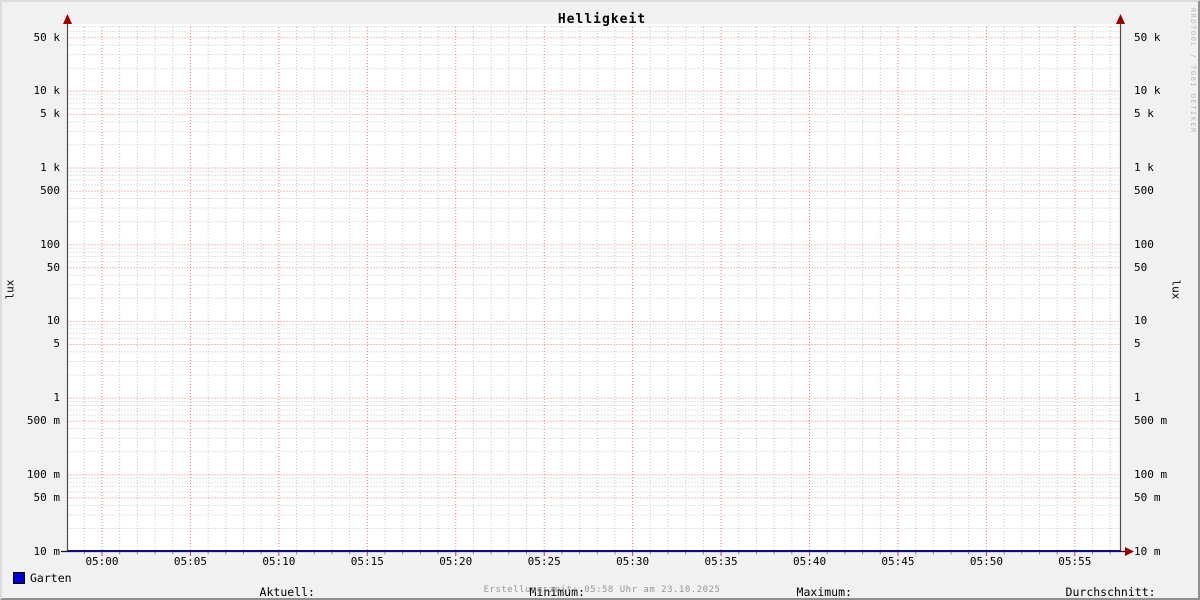 The image size is (1200, 600). I want to click on y-tick-label-right: 10 k, so click(1147, 91).